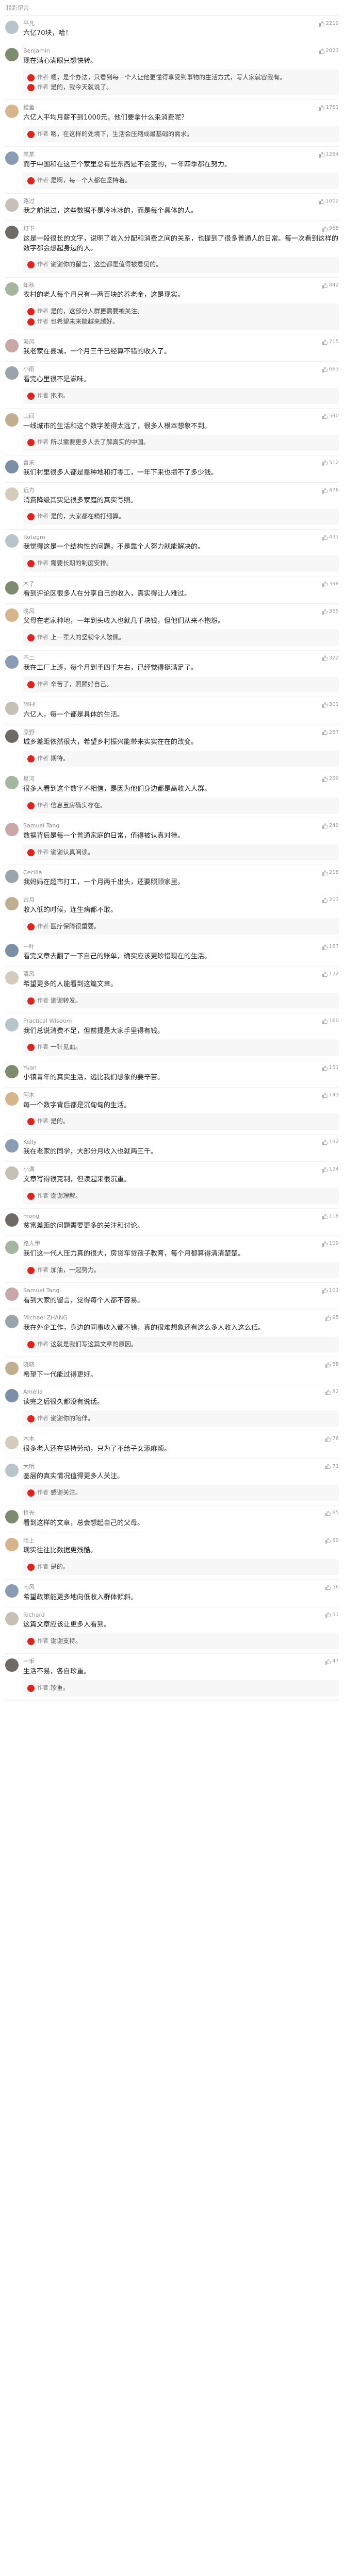 Image resolution: width=344 pixels, height=2576 pixels. What do you see at coordinates (29, 947) in the screenshot?
I see `comment-username: 一叶` at bounding box center [29, 947].